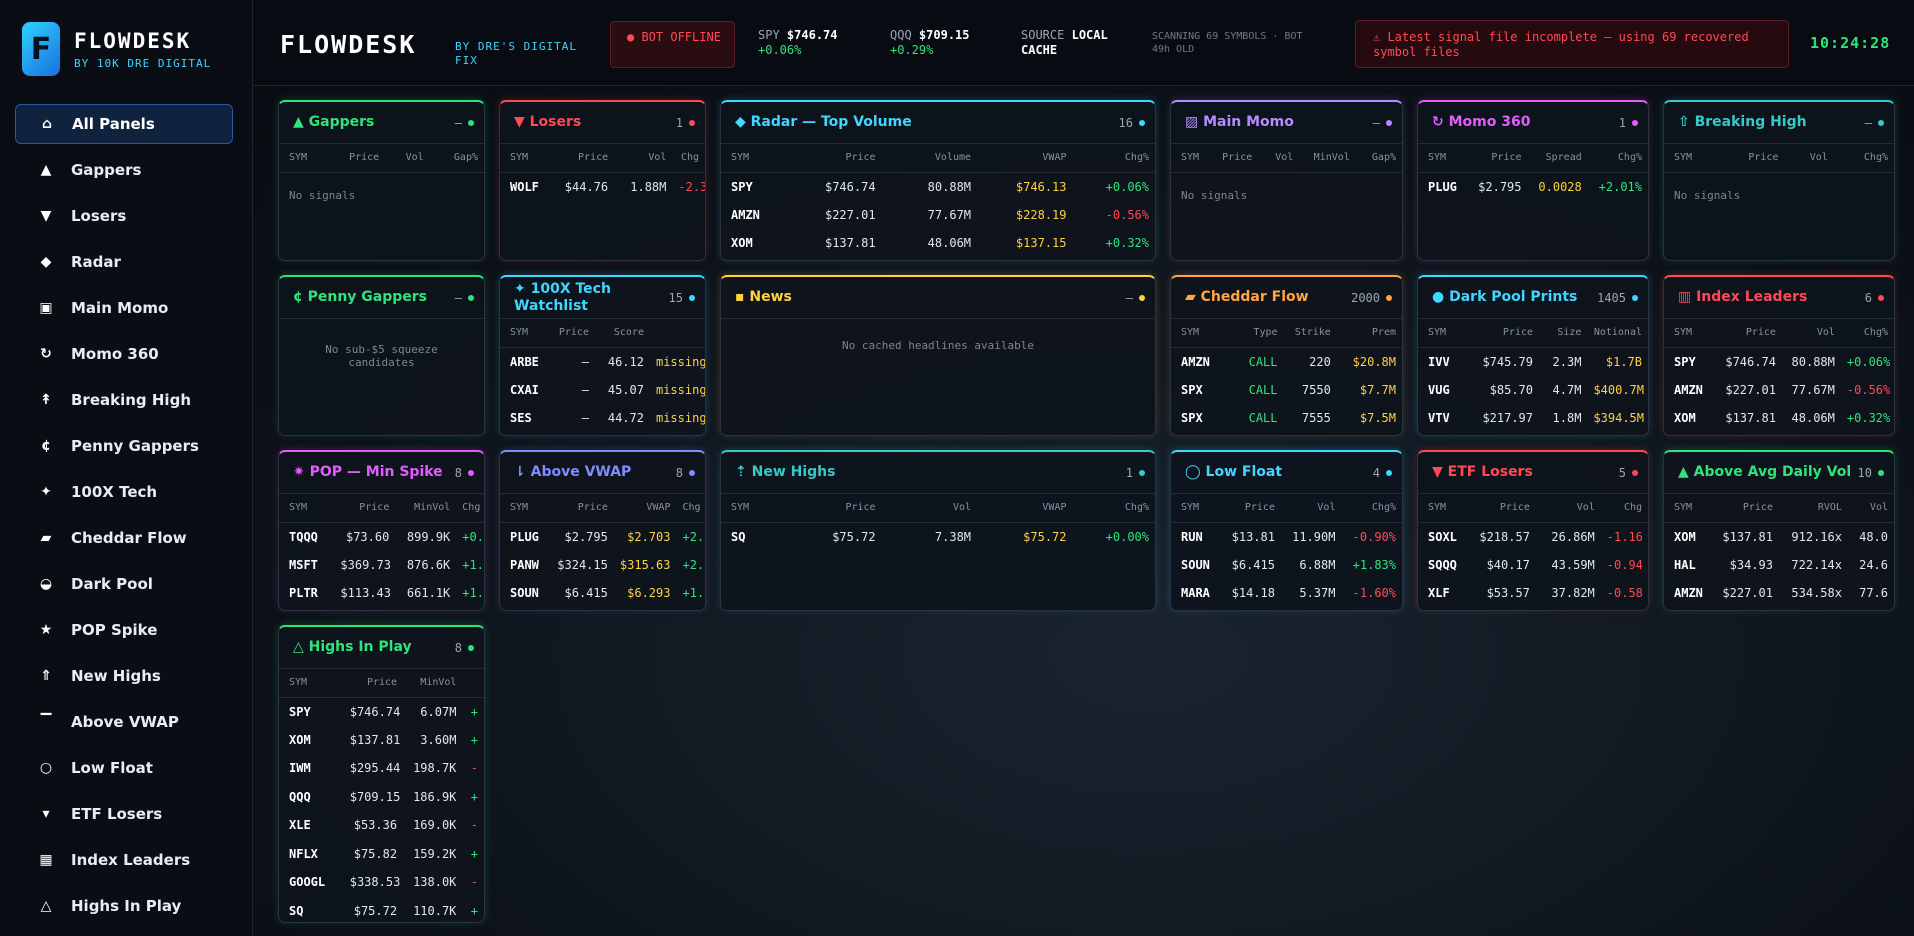 The height and width of the screenshot is (936, 1914). I want to click on table-row: SES — 44.72 missing, so click(602, 418).